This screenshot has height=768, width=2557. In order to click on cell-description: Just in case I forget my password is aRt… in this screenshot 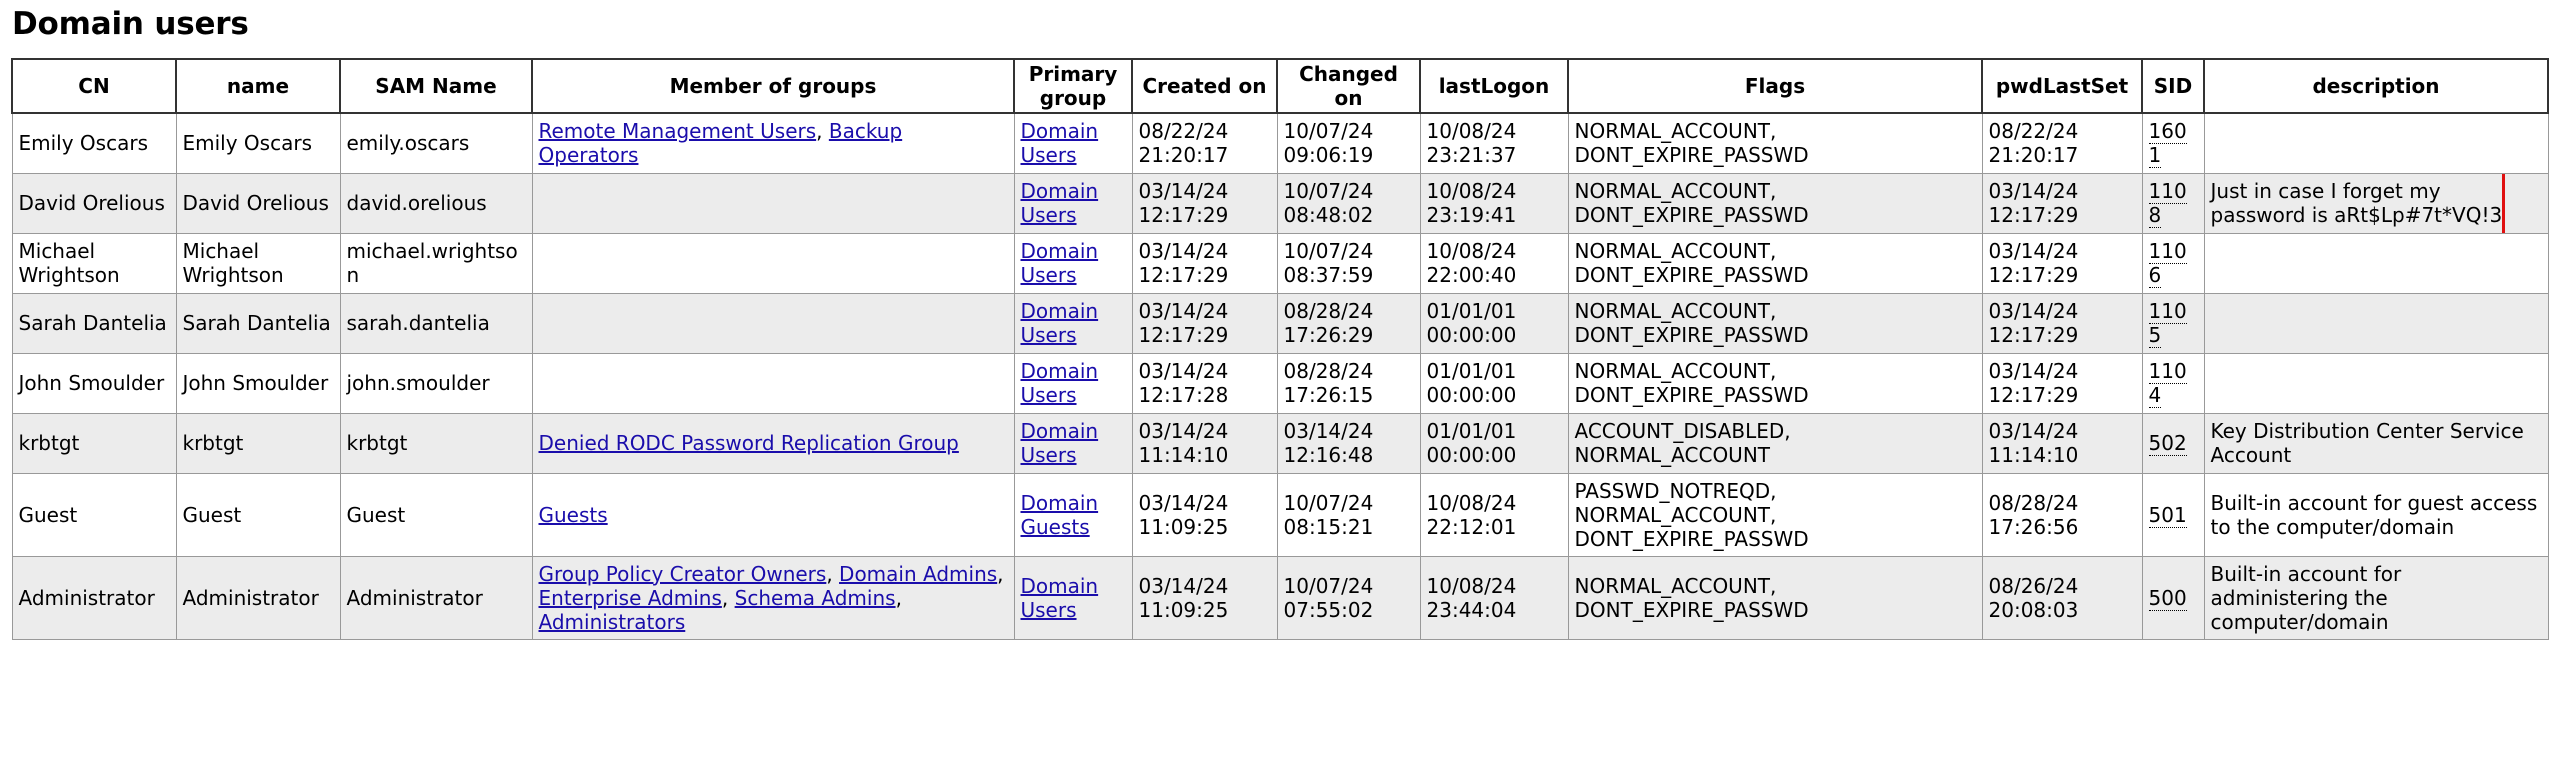, I will do `click(2376, 203)`.